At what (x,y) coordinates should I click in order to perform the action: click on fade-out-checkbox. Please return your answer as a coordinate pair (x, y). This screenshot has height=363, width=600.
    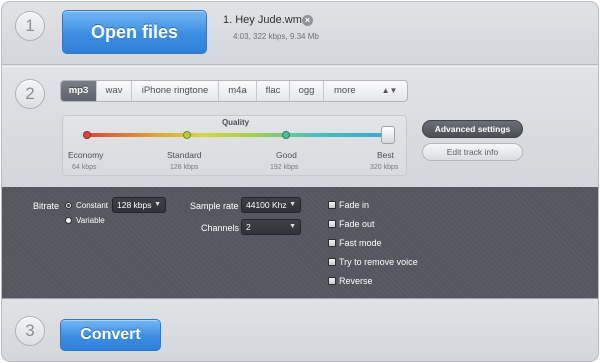
    Looking at the image, I should click on (332, 224).